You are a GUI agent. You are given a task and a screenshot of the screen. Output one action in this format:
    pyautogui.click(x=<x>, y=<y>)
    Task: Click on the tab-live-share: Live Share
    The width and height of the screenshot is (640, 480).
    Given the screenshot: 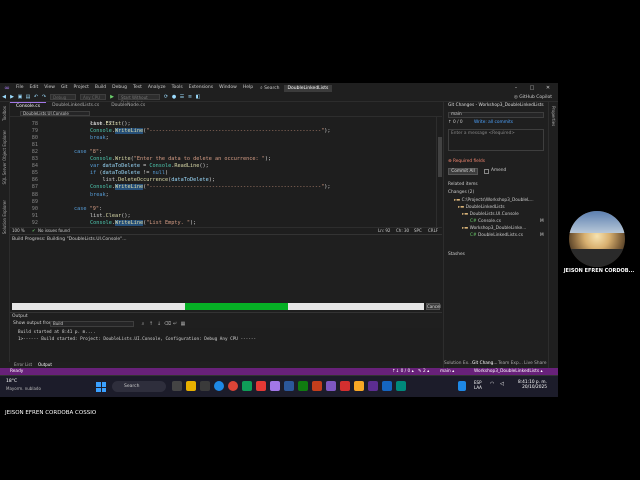 What is the action you would take?
    pyautogui.click(x=535, y=363)
    